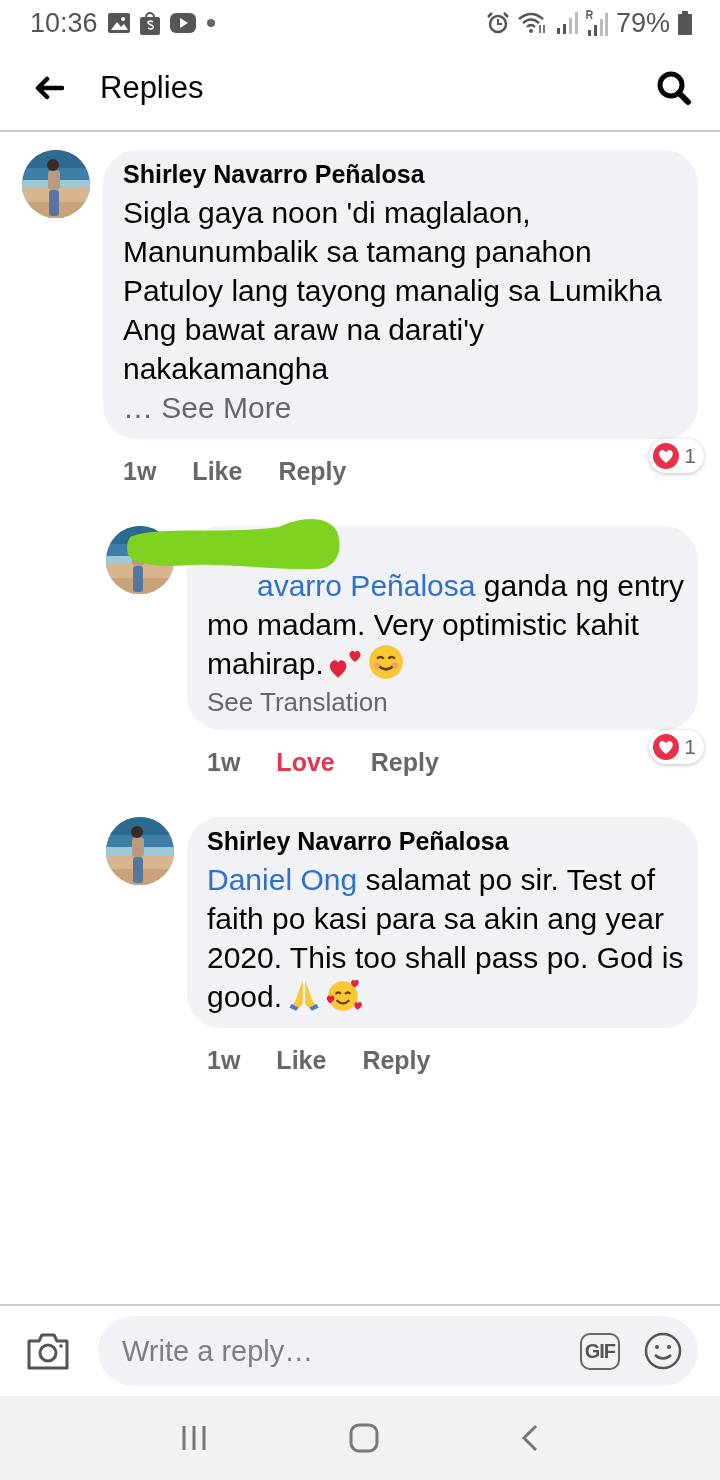  I want to click on emoji-icon, so click(663, 1351).